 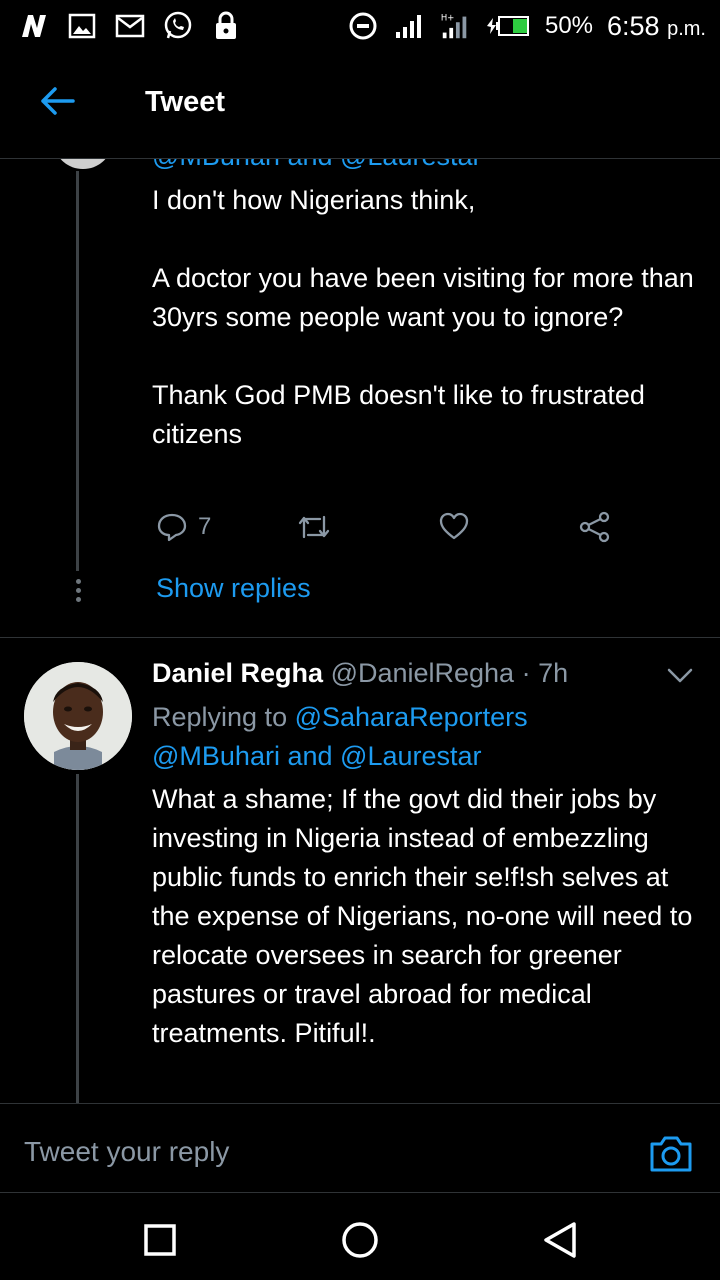 What do you see at coordinates (78, 590) in the screenshot?
I see `thread-dots` at bounding box center [78, 590].